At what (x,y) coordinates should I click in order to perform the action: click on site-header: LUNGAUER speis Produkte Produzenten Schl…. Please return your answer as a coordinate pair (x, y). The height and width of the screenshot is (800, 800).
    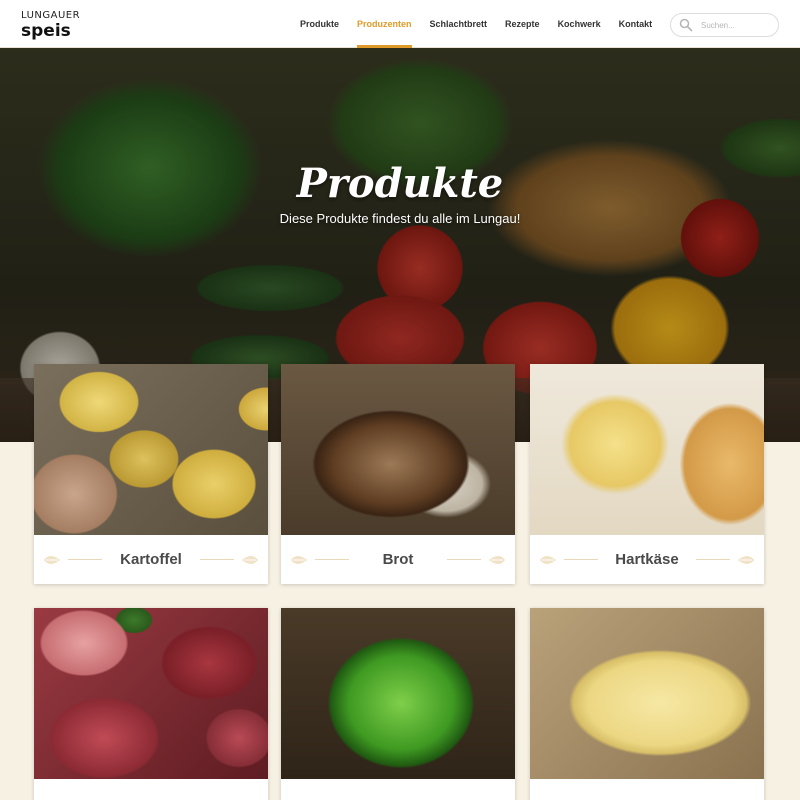
    Looking at the image, I should click on (400, 24).